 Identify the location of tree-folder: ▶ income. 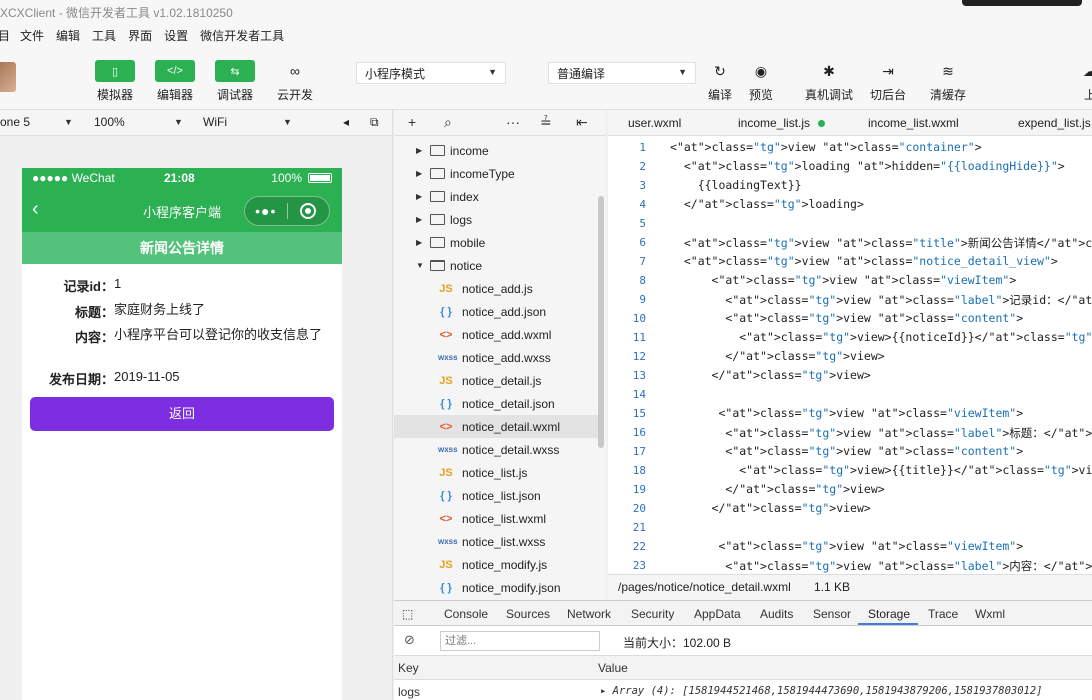
(496, 150).